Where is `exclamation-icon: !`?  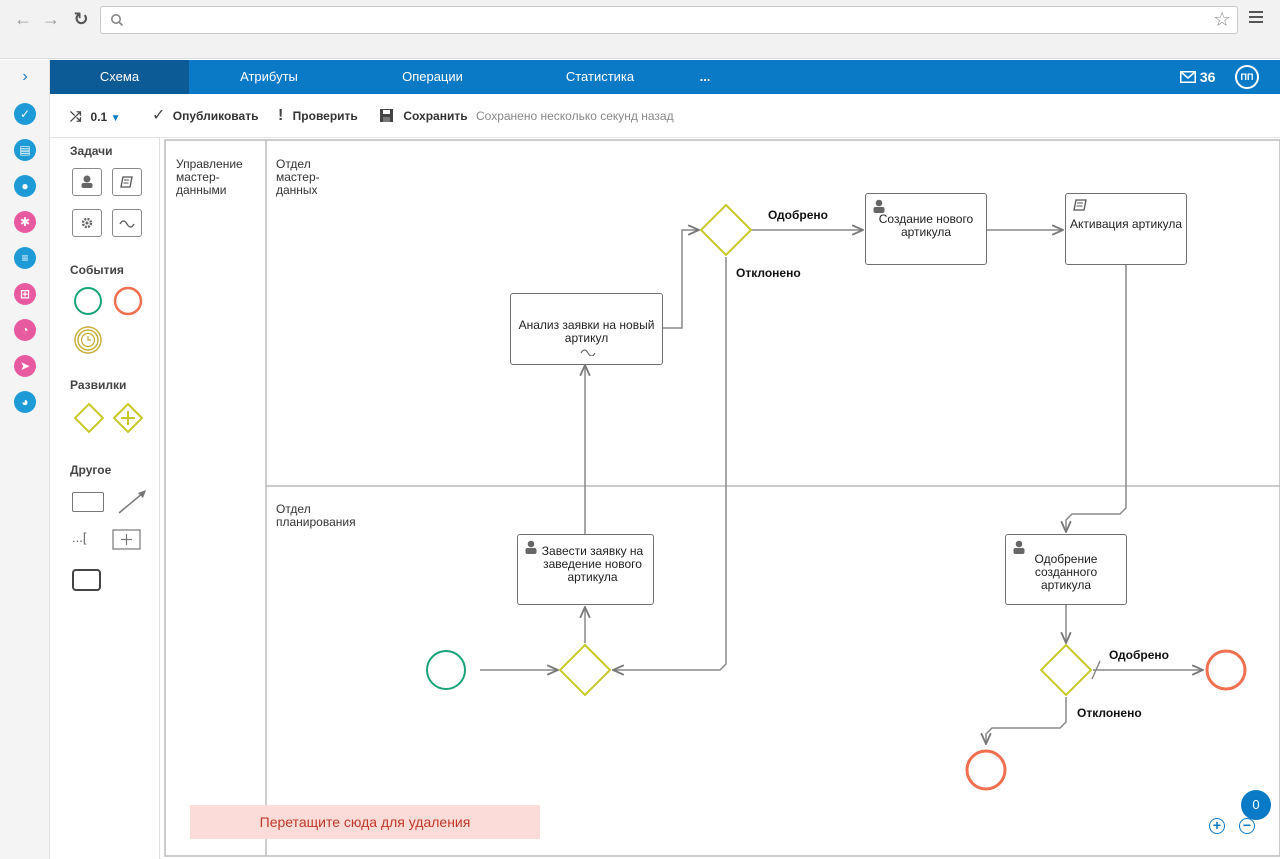 exclamation-icon: ! is located at coordinates (281, 115).